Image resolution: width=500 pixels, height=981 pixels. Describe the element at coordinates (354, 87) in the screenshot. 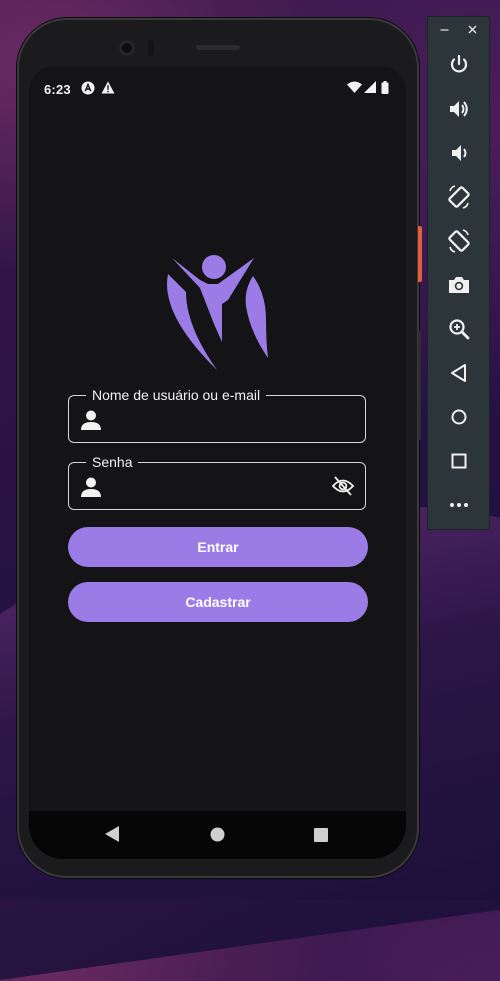

I see `wifi-icon` at that location.